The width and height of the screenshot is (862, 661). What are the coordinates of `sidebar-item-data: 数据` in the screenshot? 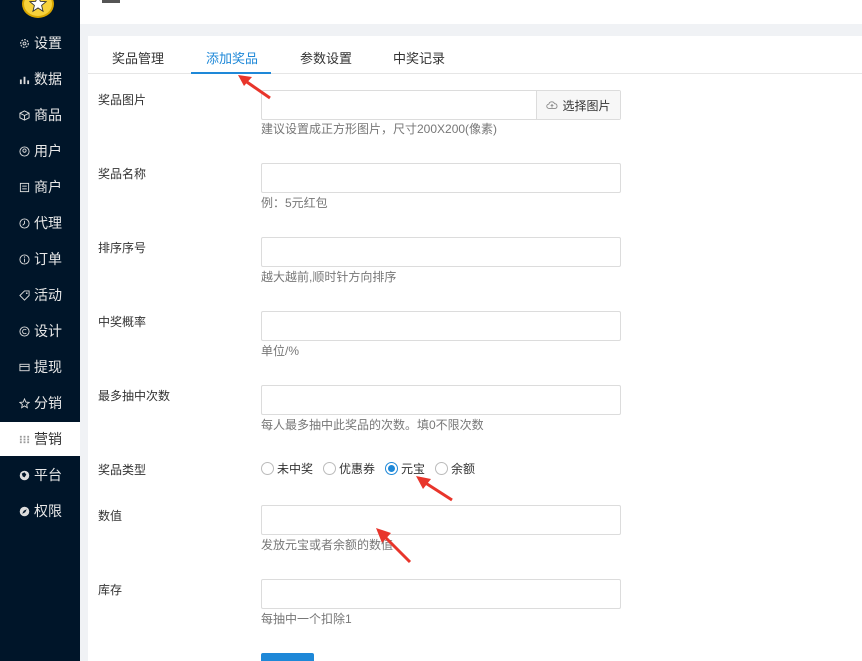 It's located at (40, 79).